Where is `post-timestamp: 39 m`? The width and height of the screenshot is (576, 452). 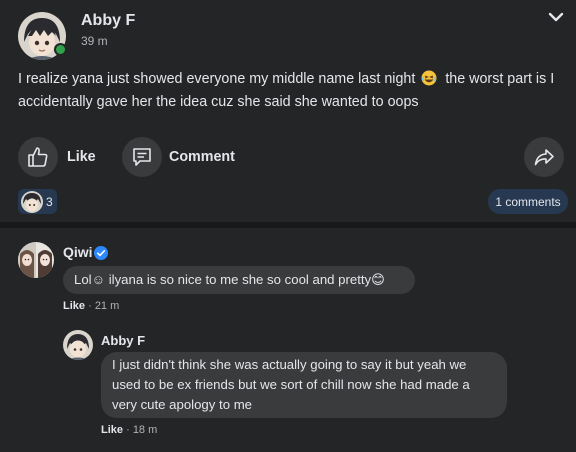 post-timestamp: 39 m is located at coordinates (94, 41).